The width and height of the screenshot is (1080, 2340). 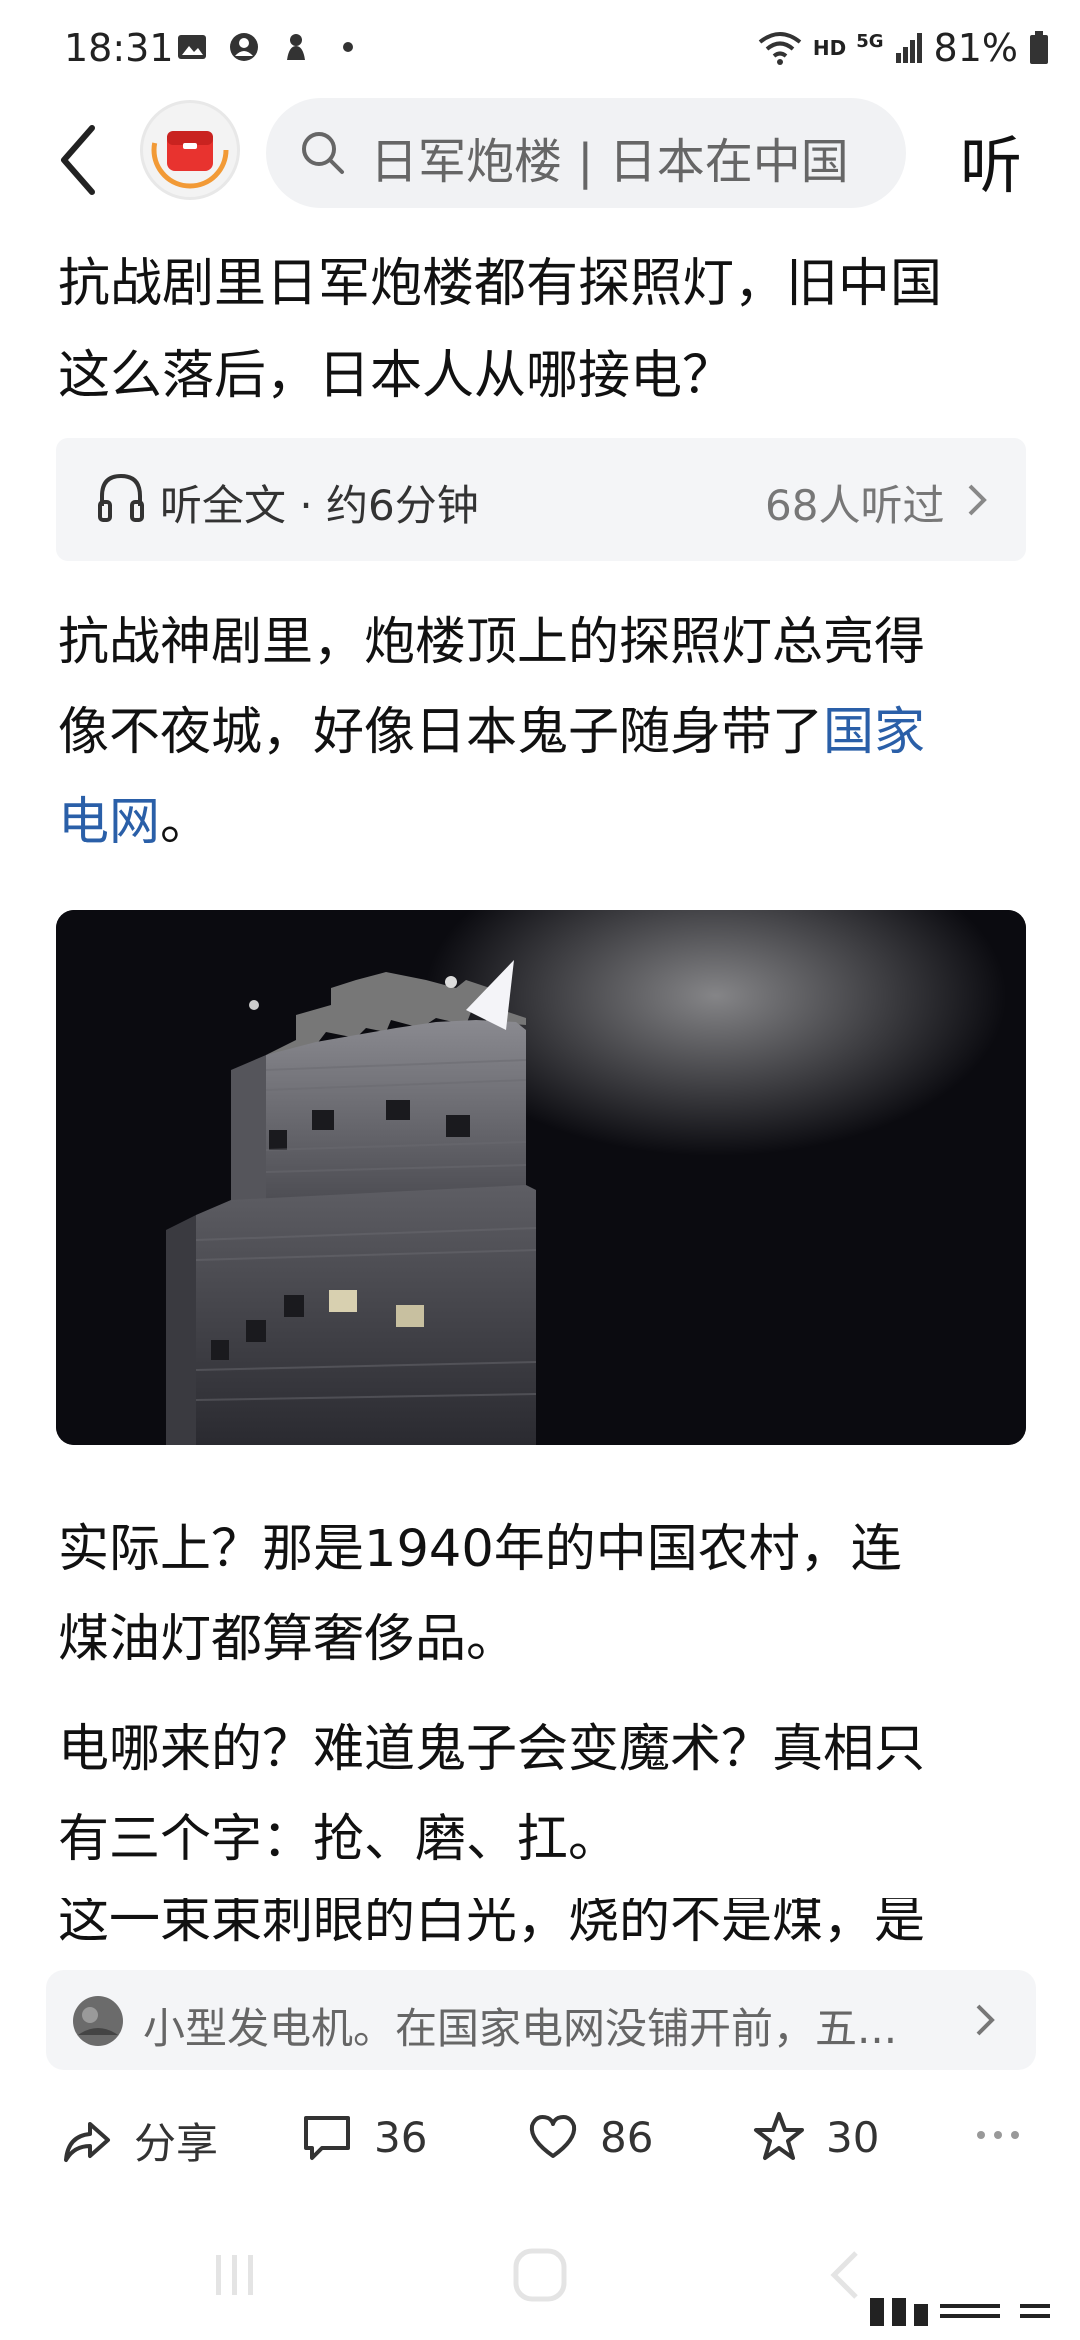 I want to click on back-arrow-icon, so click(x=80, y=160).